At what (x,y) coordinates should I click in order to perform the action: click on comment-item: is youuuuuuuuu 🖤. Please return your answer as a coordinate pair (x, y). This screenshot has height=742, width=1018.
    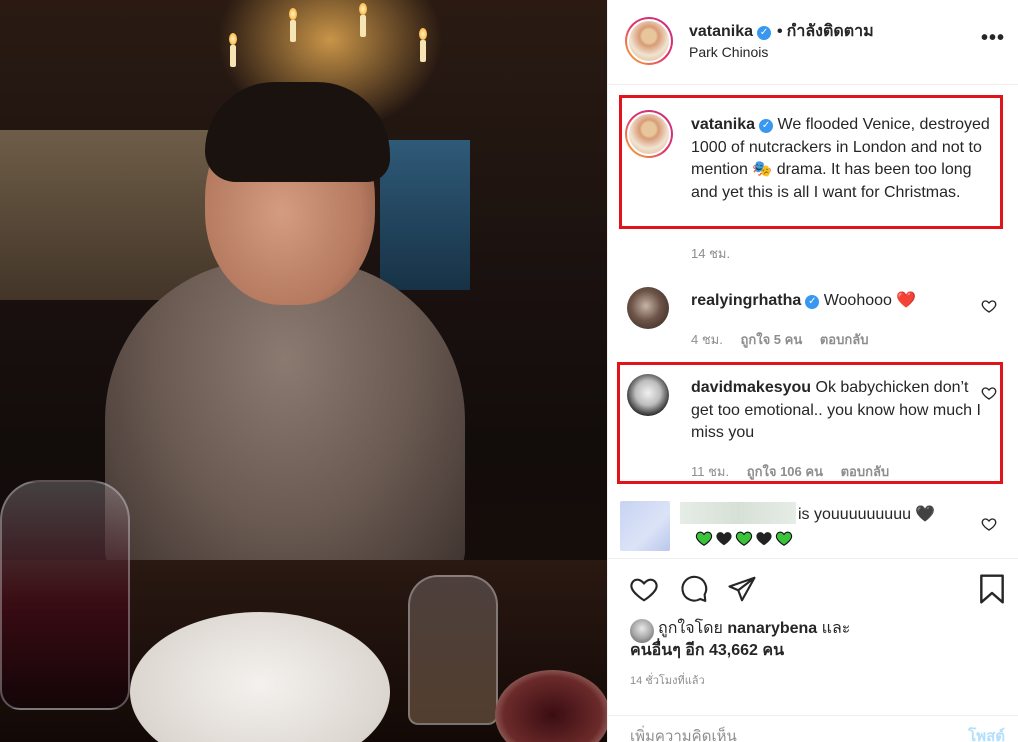
    Looking at the image, I should click on (813, 528).